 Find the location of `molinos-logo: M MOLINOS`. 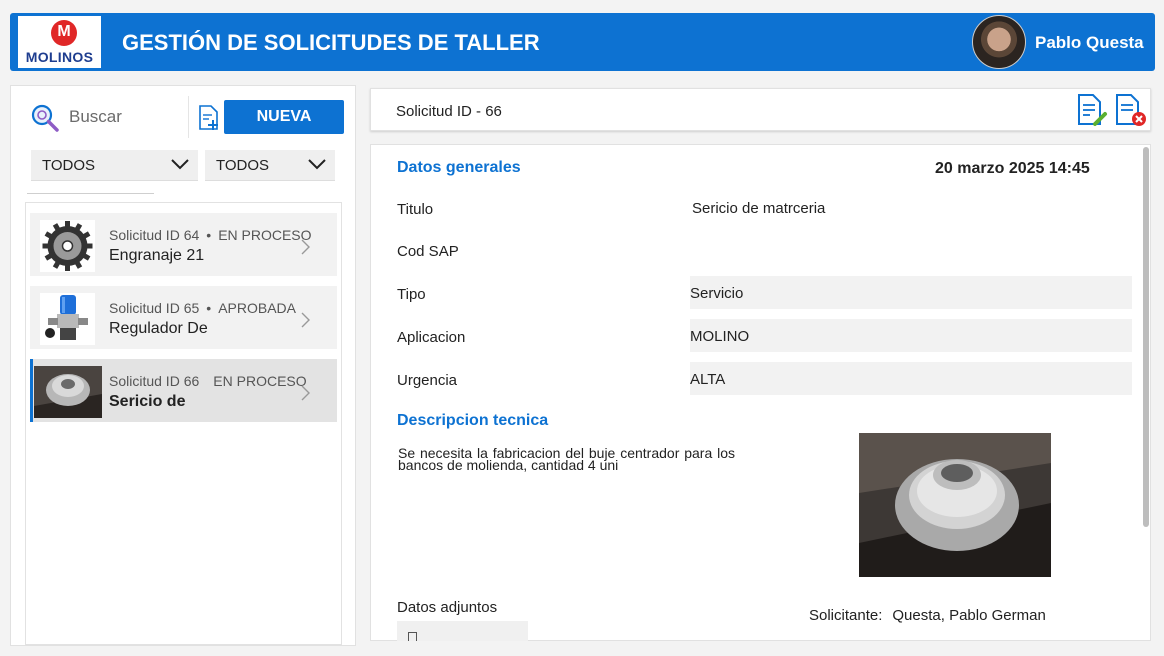

molinos-logo: M MOLINOS is located at coordinates (59, 42).